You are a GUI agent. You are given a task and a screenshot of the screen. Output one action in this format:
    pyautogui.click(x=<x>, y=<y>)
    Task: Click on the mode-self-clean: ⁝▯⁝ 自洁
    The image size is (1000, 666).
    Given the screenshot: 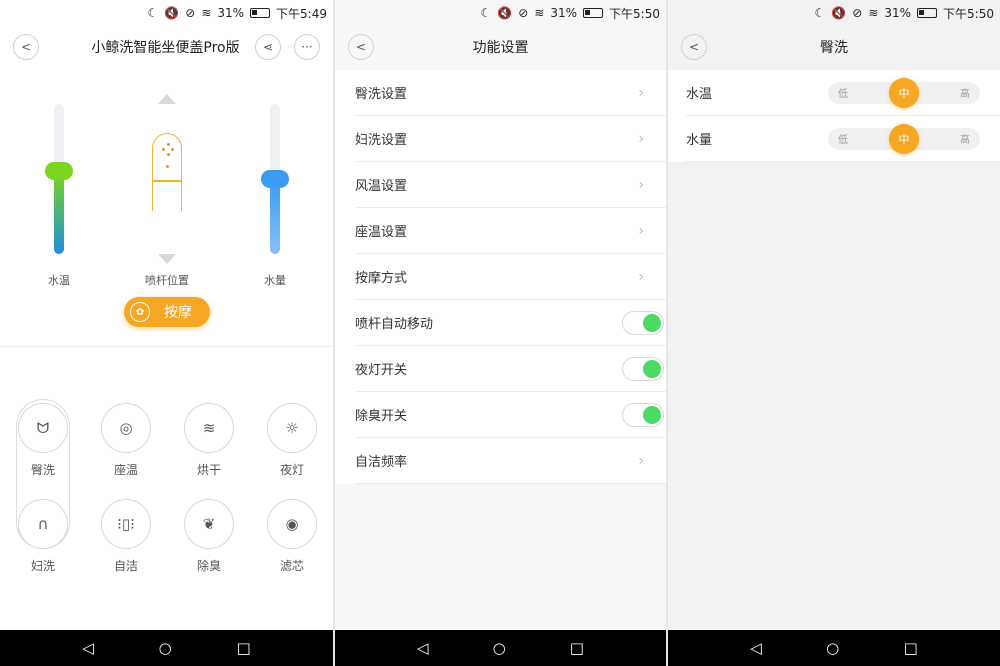 What is the action you would take?
    pyautogui.click(x=126, y=536)
    